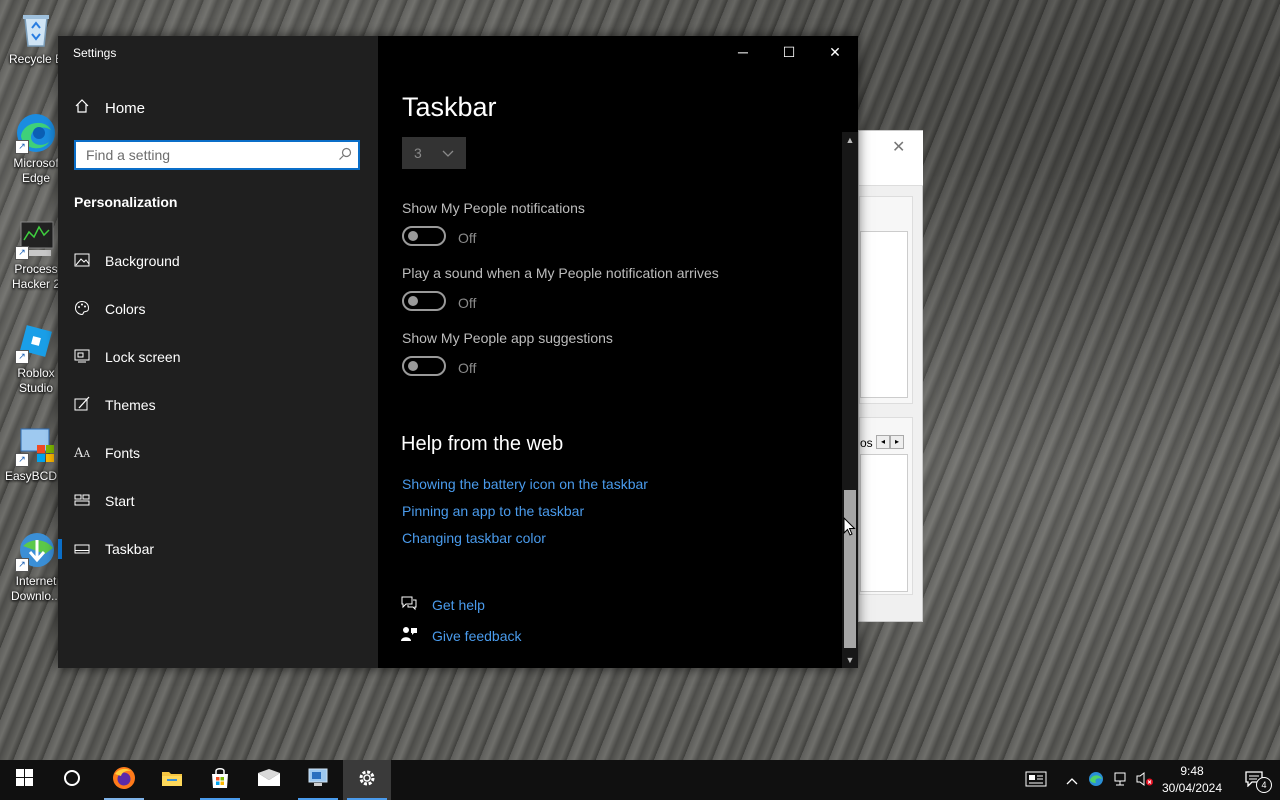 The width and height of the screenshot is (1280, 800). What do you see at coordinates (434, 153) in the screenshot?
I see `taskbar-dropdown: 3` at bounding box center [434, 153].